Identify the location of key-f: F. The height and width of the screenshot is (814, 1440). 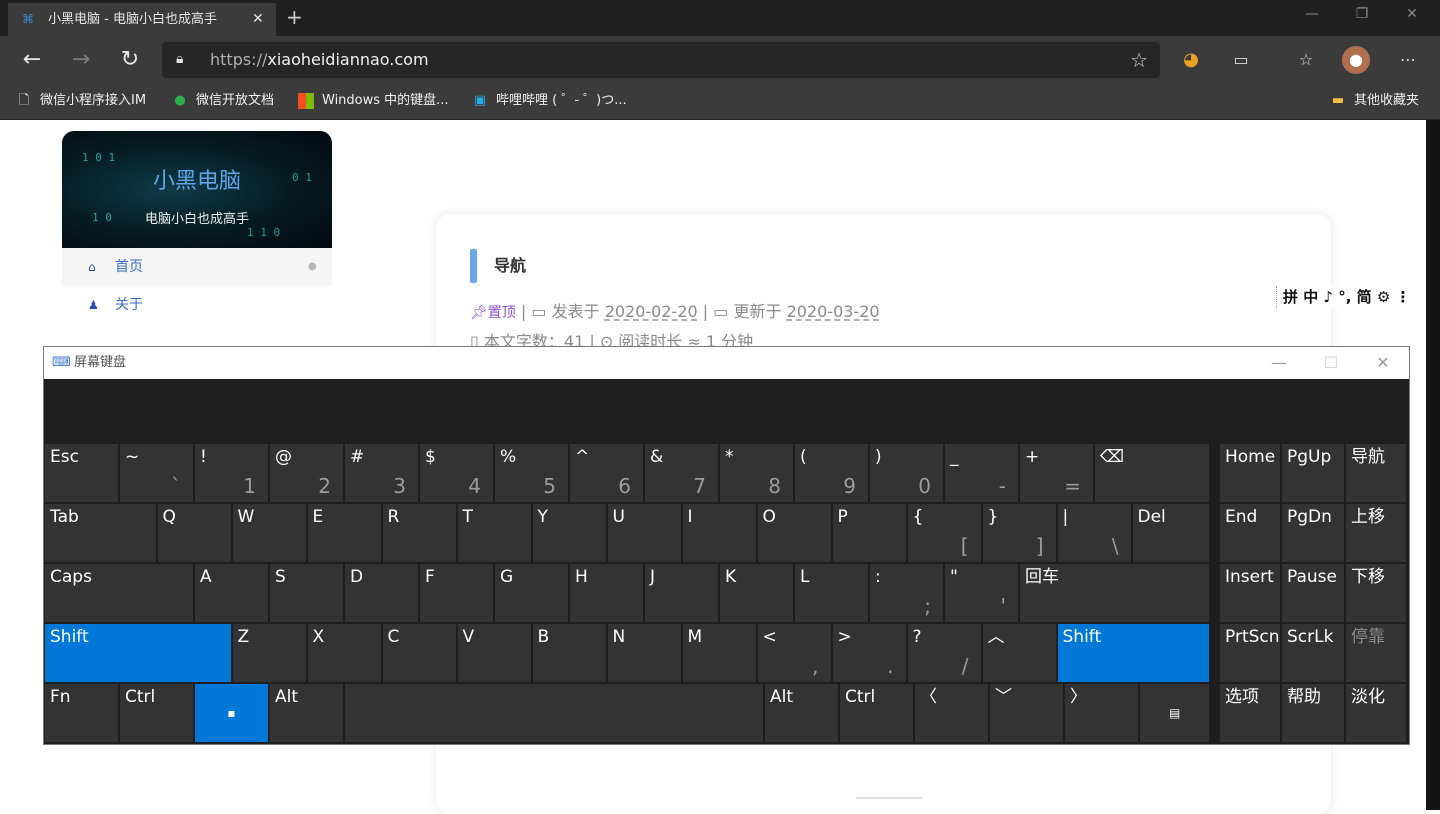
(456, 593).